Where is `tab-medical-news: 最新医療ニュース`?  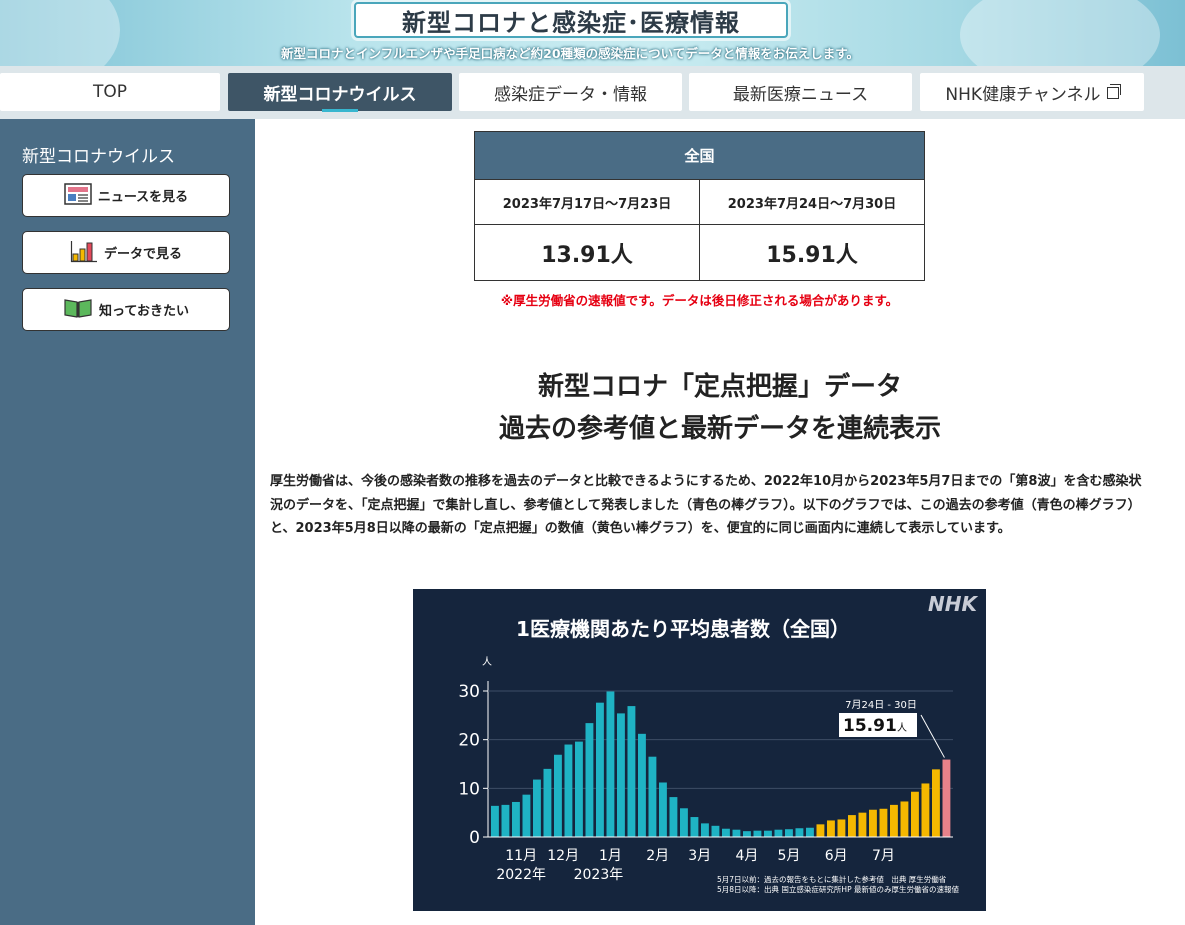
tab-medical-news: 最新医療ニュース is located at coordinates (800, 92).